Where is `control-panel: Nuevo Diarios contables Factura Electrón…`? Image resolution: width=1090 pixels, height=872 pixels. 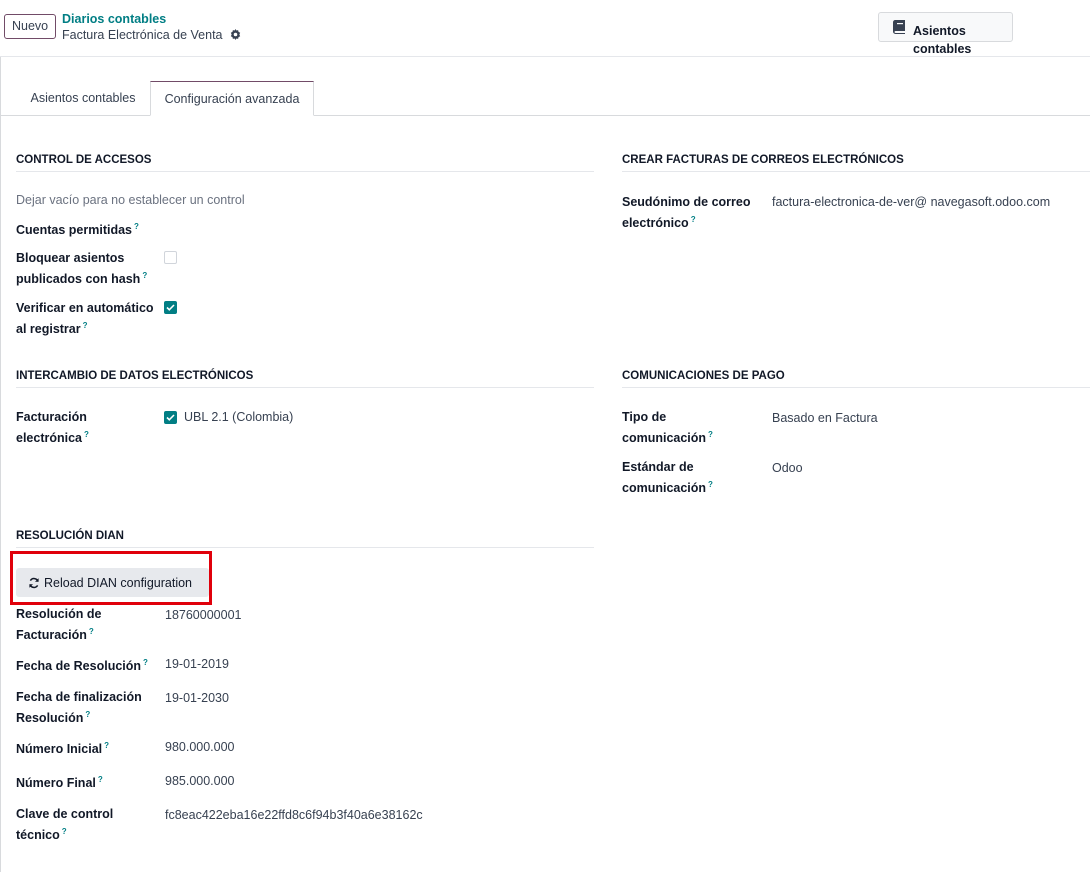 control-panel: Nuevo Diarios contables Factura Electrón… is located at coordinates (545, 28).